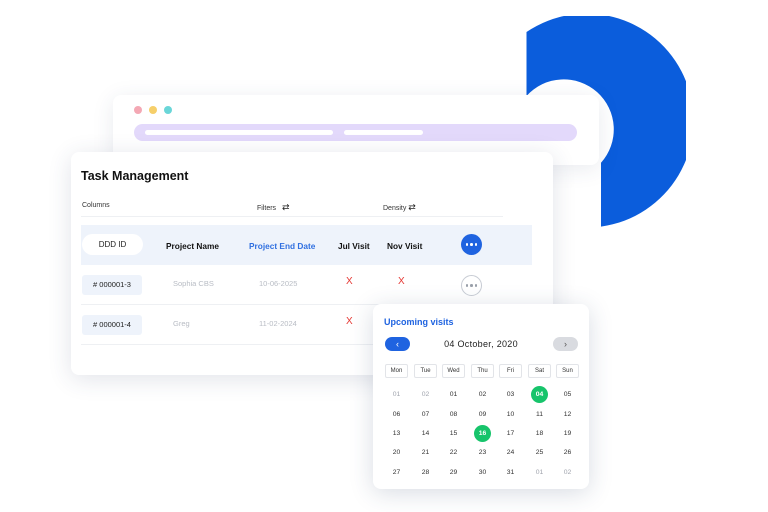 The height and width of the screenshot is (512, 768). I want to click on column-header-id: DDD ID, so click(112, 244).